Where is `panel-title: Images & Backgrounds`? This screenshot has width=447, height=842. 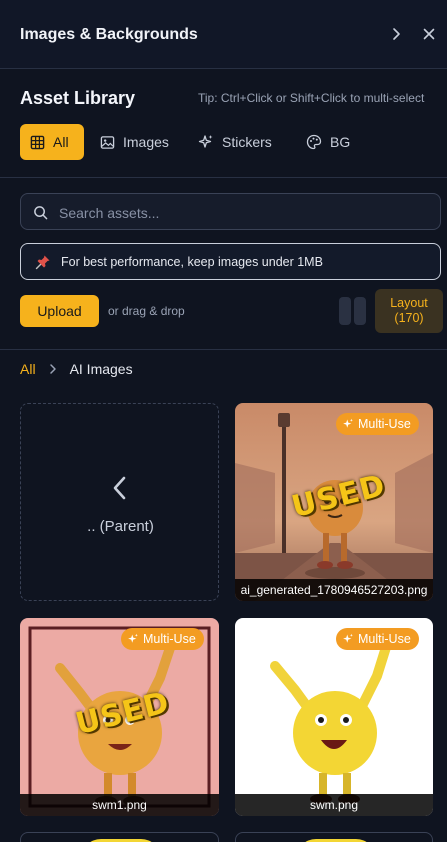
panel-title: Images & Backgrounds is located at coordinates (109, 34).